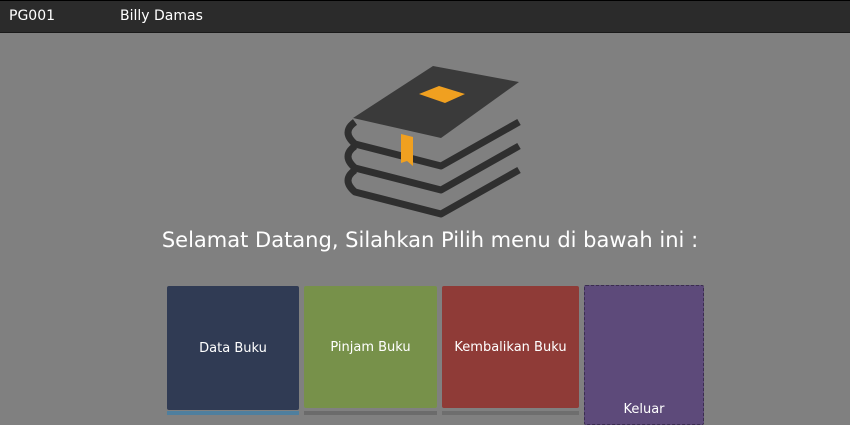  I want to click on data-buku-button: Data Buku, so click(233, 348).